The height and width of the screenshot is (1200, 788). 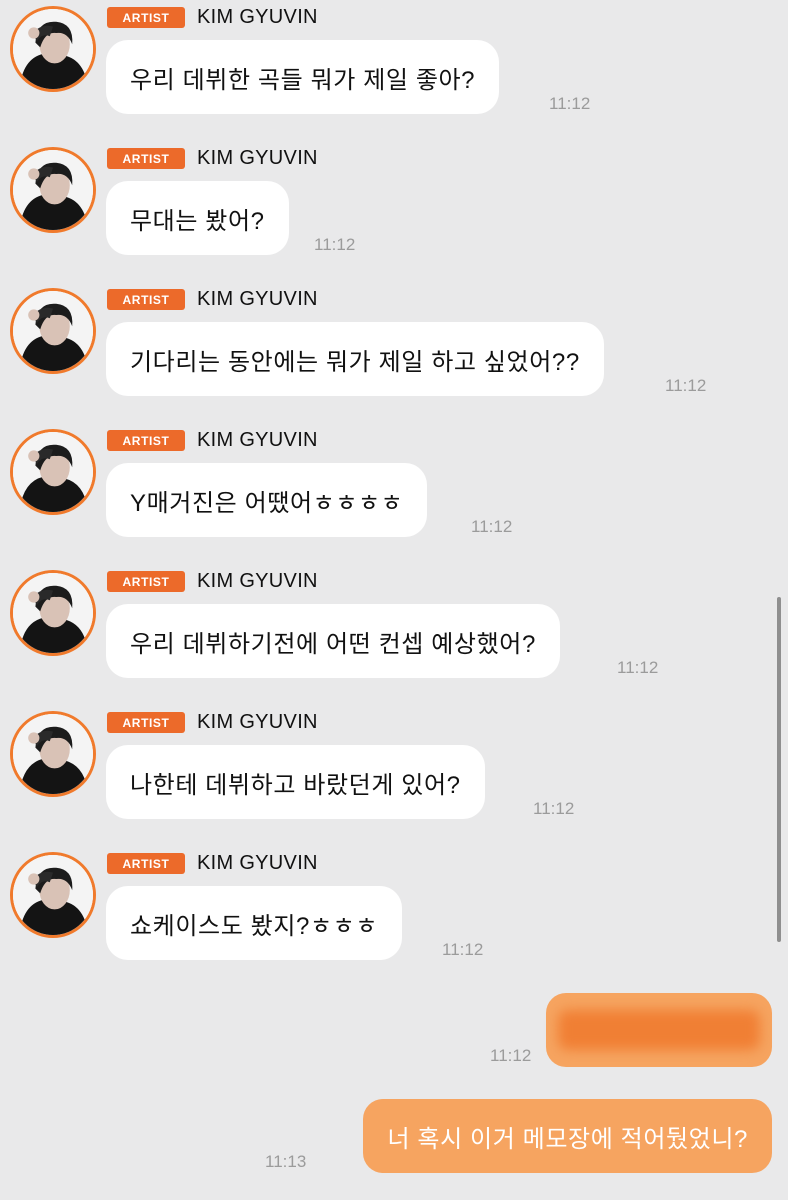 What do you see at coordinates (286, 1161) in the screenshot?
I see `my-message-time: 11:13` at bounding box center [286, 1161].